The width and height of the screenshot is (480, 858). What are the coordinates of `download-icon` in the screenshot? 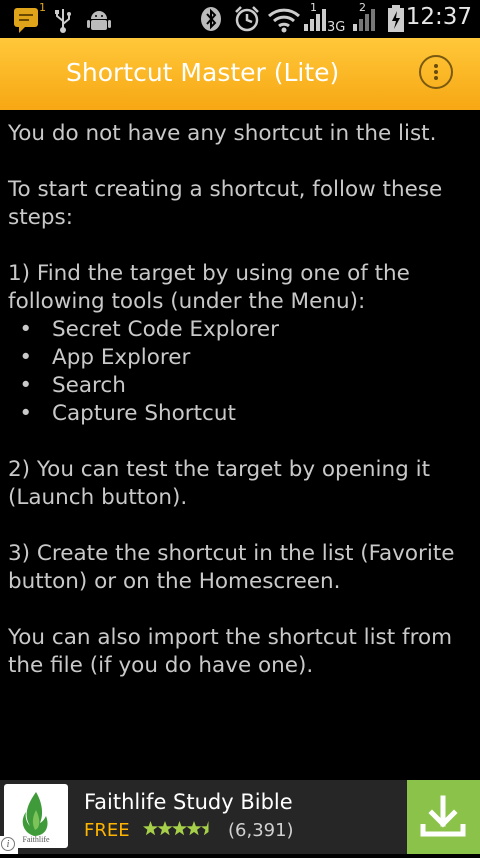 It's located at (443, 816).